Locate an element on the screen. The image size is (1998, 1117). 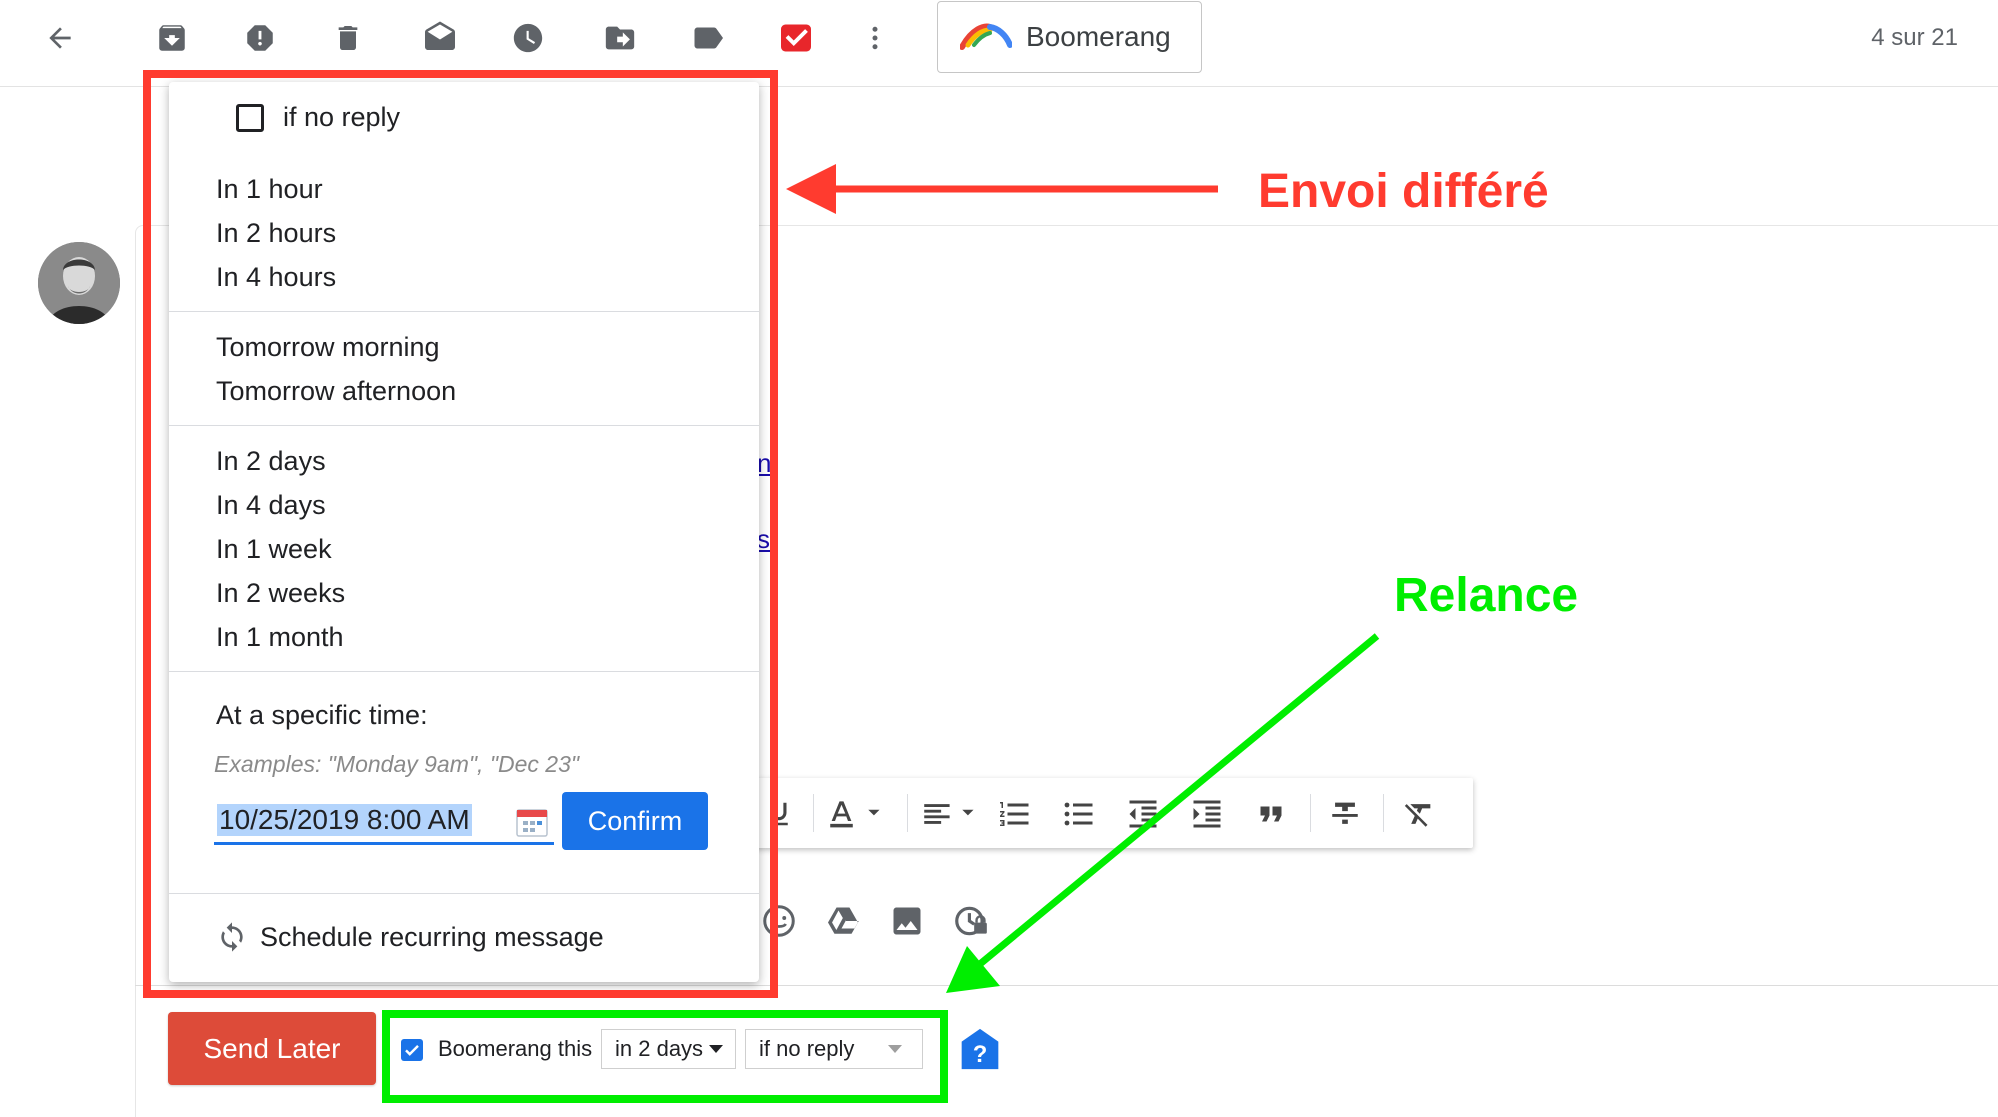
annotation-arrowhead-red is located at coordinates (811, 189).